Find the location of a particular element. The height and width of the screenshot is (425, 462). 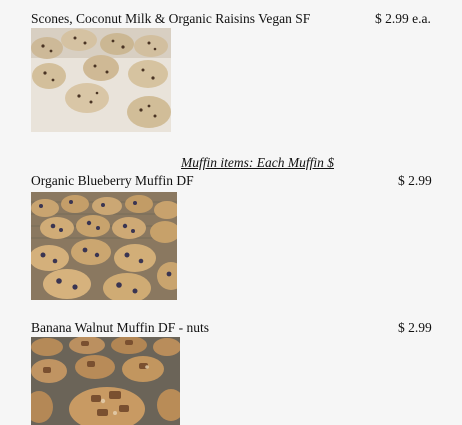

muffin-section-heading: Muffin items: Each Muffin $ is located at coordinates (257, 162).